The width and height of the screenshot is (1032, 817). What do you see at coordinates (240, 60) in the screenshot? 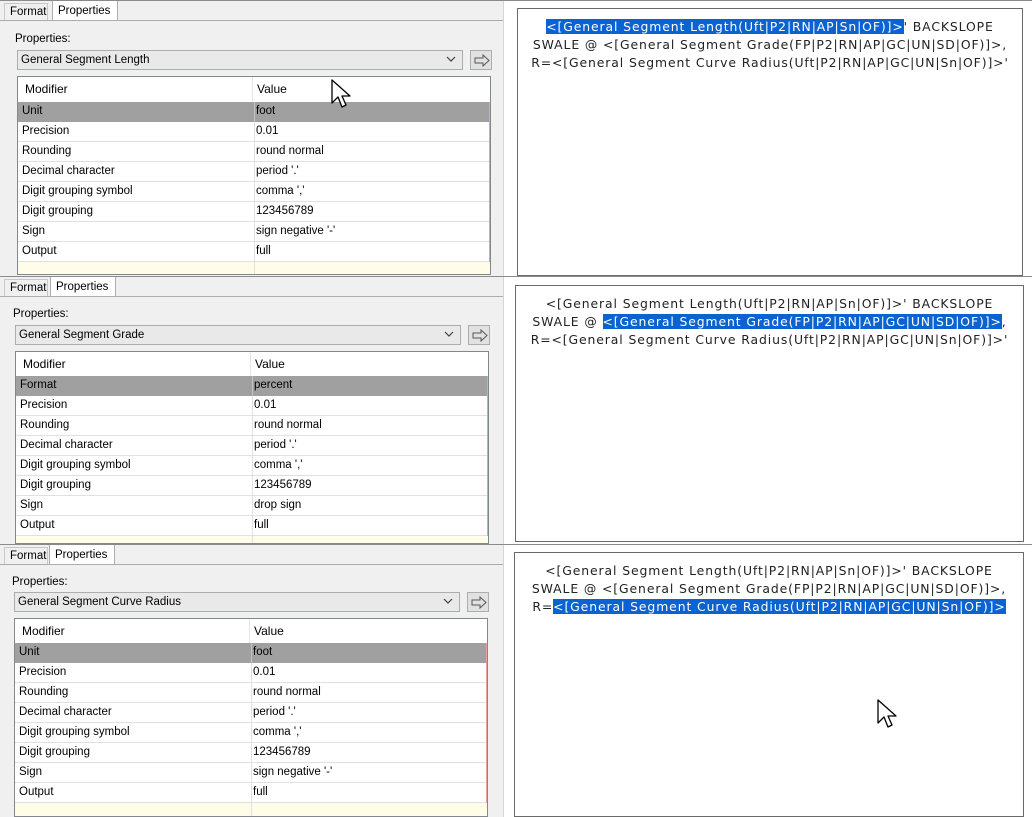
I see `properties-combo: General Segment Length` at bounding box center [240, 60].